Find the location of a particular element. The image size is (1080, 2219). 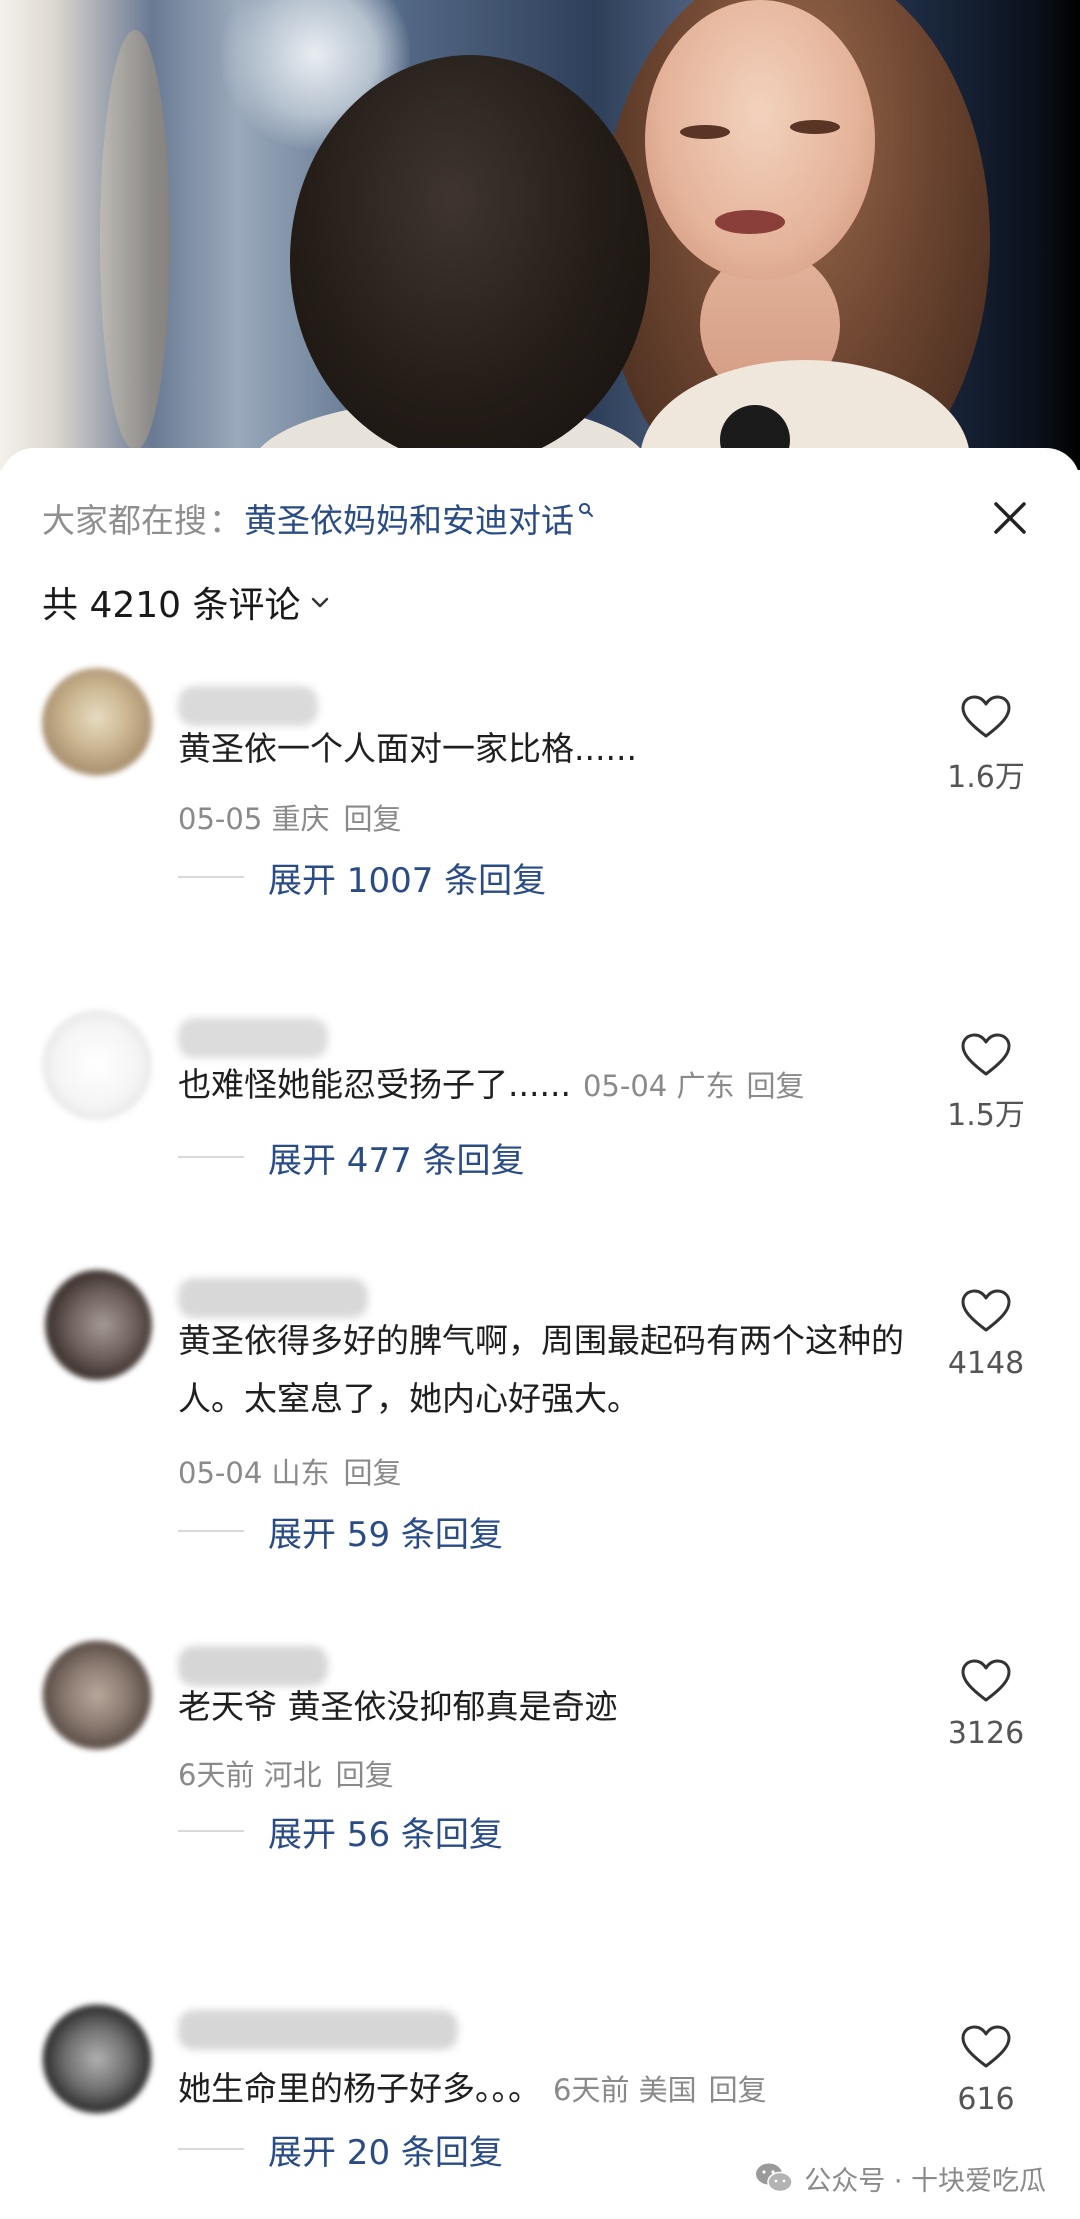

trending-search-colon: ： is located at coordinates (225, 520).